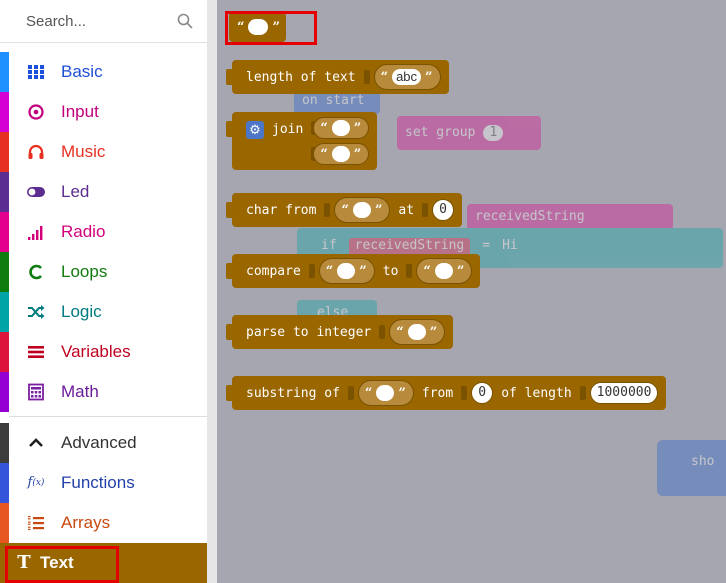 This screenshot has height=583, width=726. I want to click on category-label: Radio, so click(83, 231).